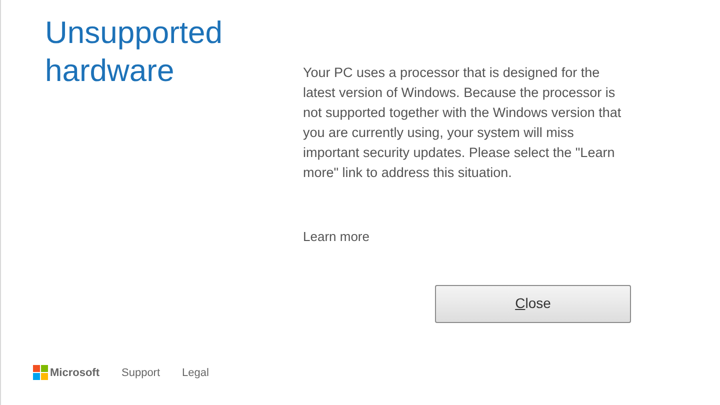 This screenshot has width=720, height=405. What do you see at coordinates (533, 303) in the screenshot?
I see `close-button: Close` at bounding box center [533, 303].